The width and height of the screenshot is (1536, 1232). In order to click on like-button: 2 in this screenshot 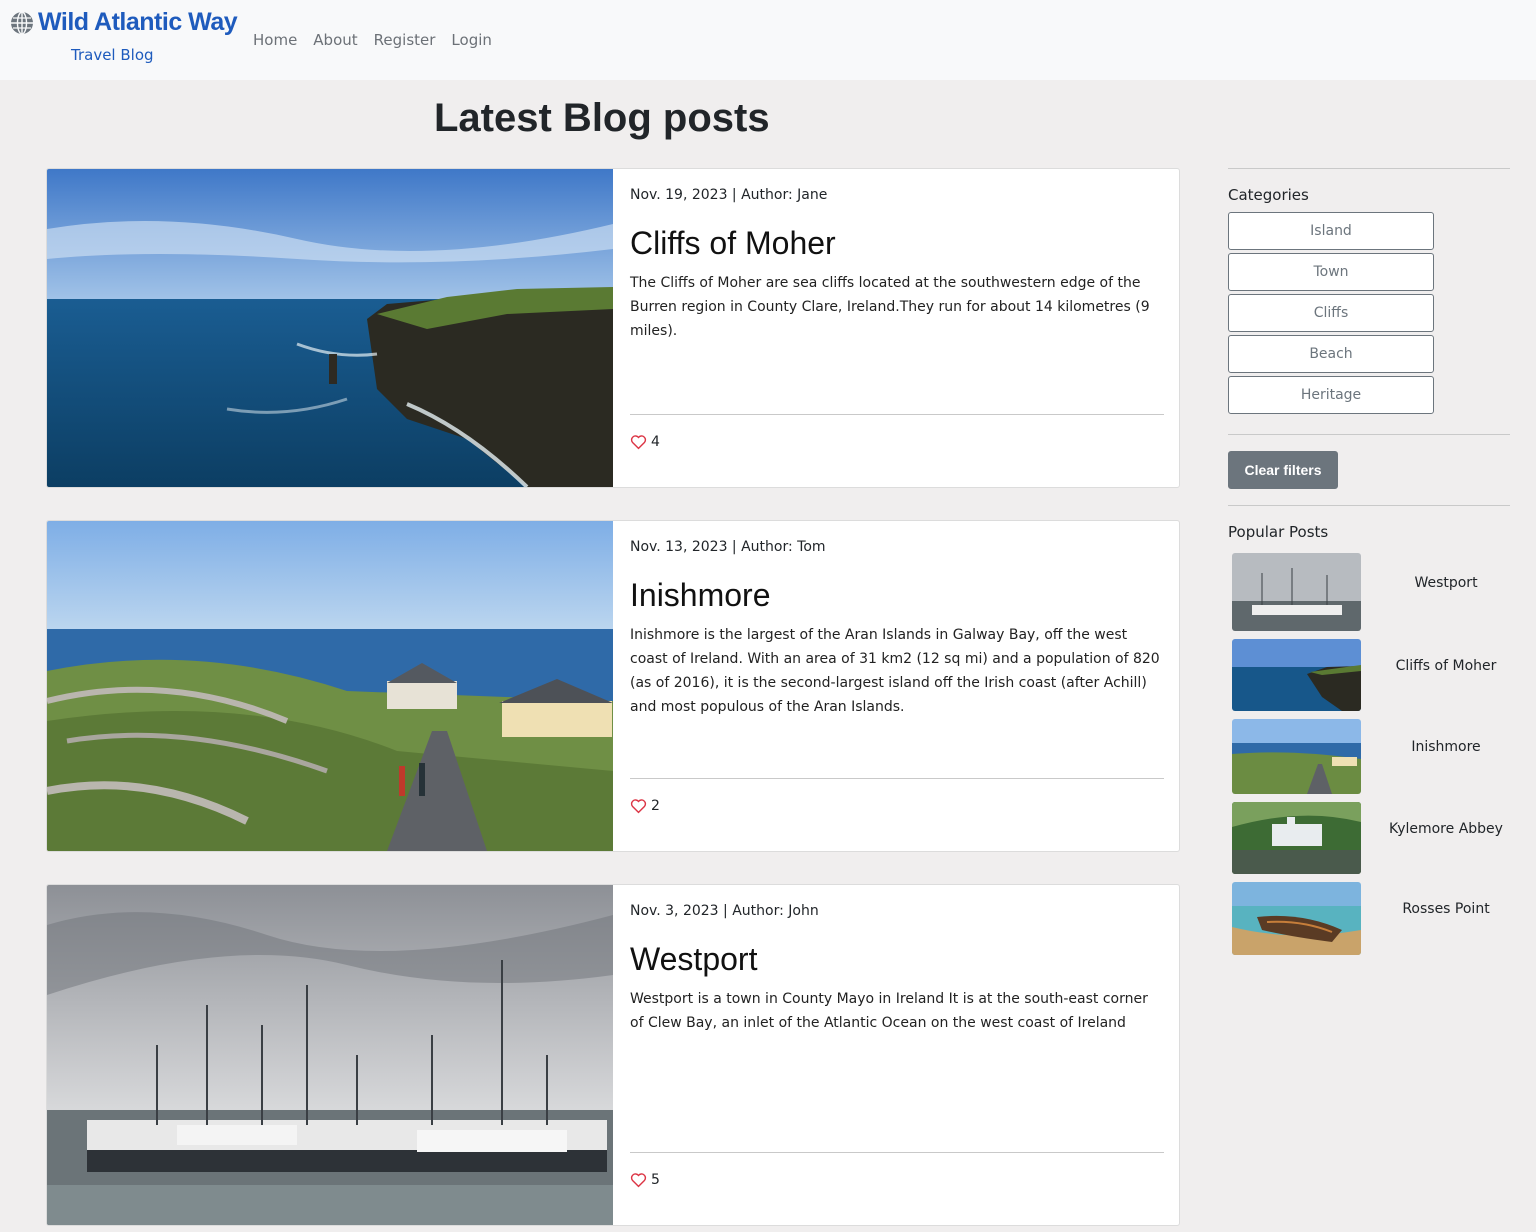, I will do `click(645, 806)`.